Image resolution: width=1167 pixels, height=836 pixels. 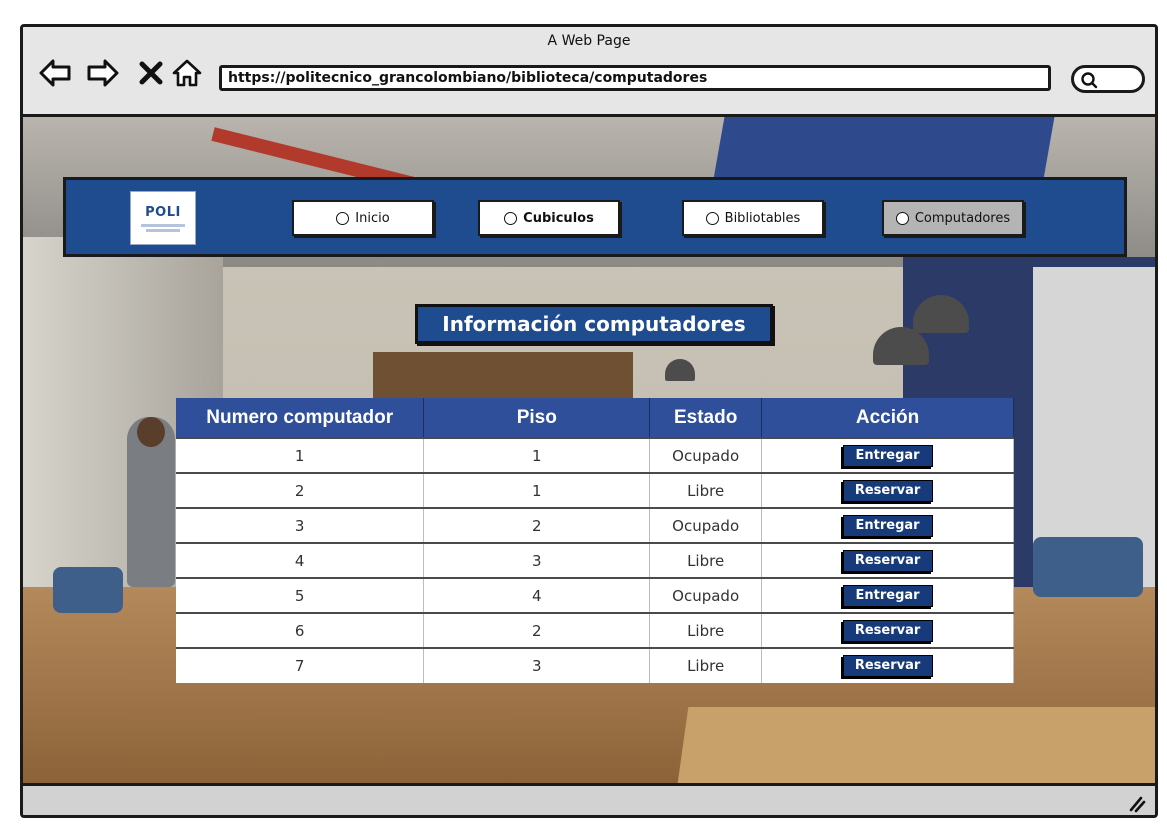 I want to click on nav-item-label: Cubiculos, so click(x=558, y=218).